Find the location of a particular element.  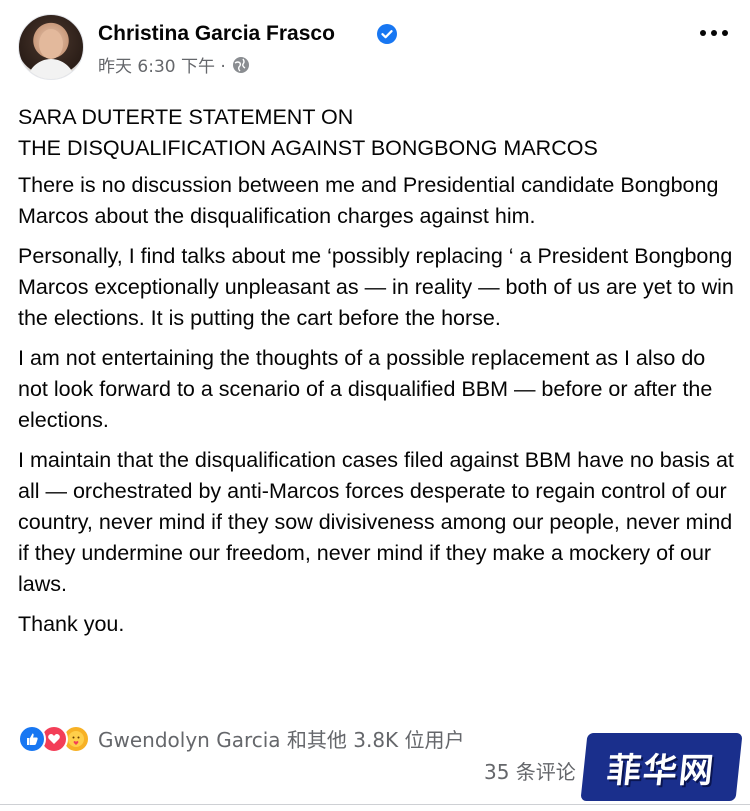

author-name: Christina Garcia Frasco is located at coordinates (216, 34).